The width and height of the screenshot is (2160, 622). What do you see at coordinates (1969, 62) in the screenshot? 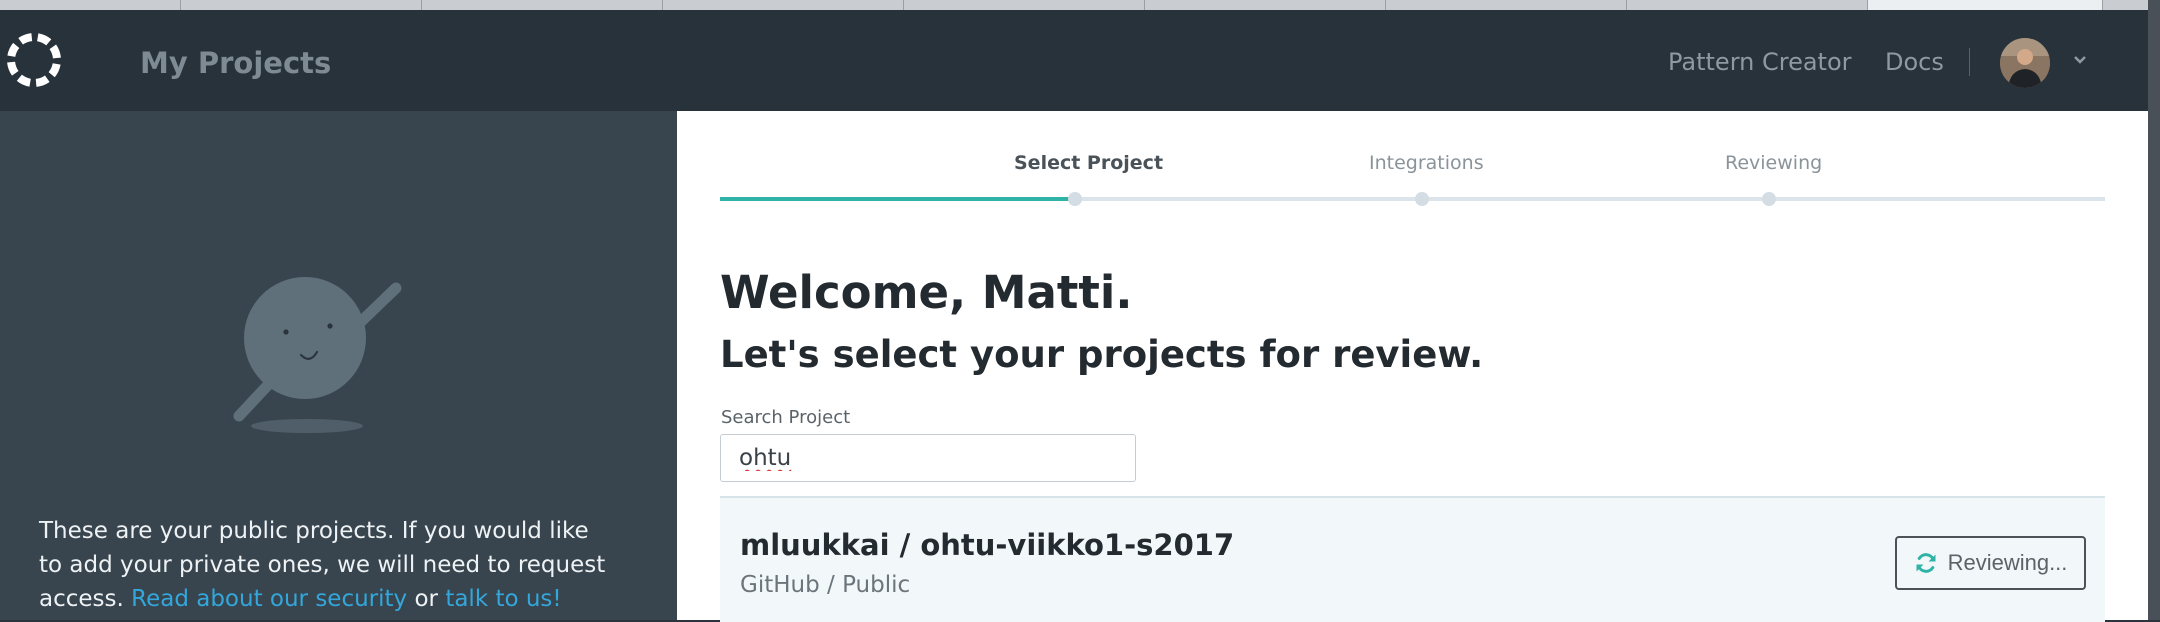
I see `nav-divider` at bounding box center [1969, 62].